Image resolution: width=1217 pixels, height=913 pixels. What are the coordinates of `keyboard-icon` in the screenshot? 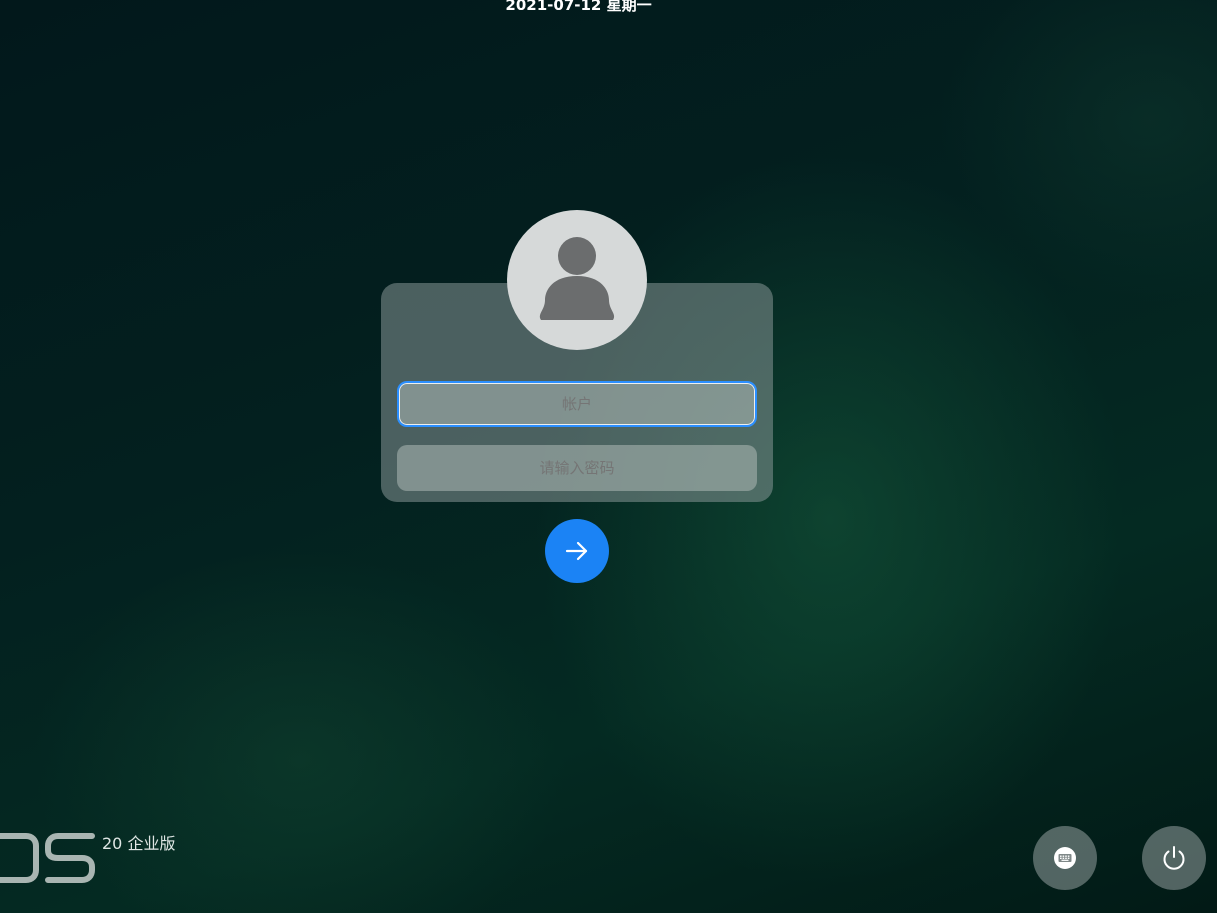 It's located at (1065, 858).